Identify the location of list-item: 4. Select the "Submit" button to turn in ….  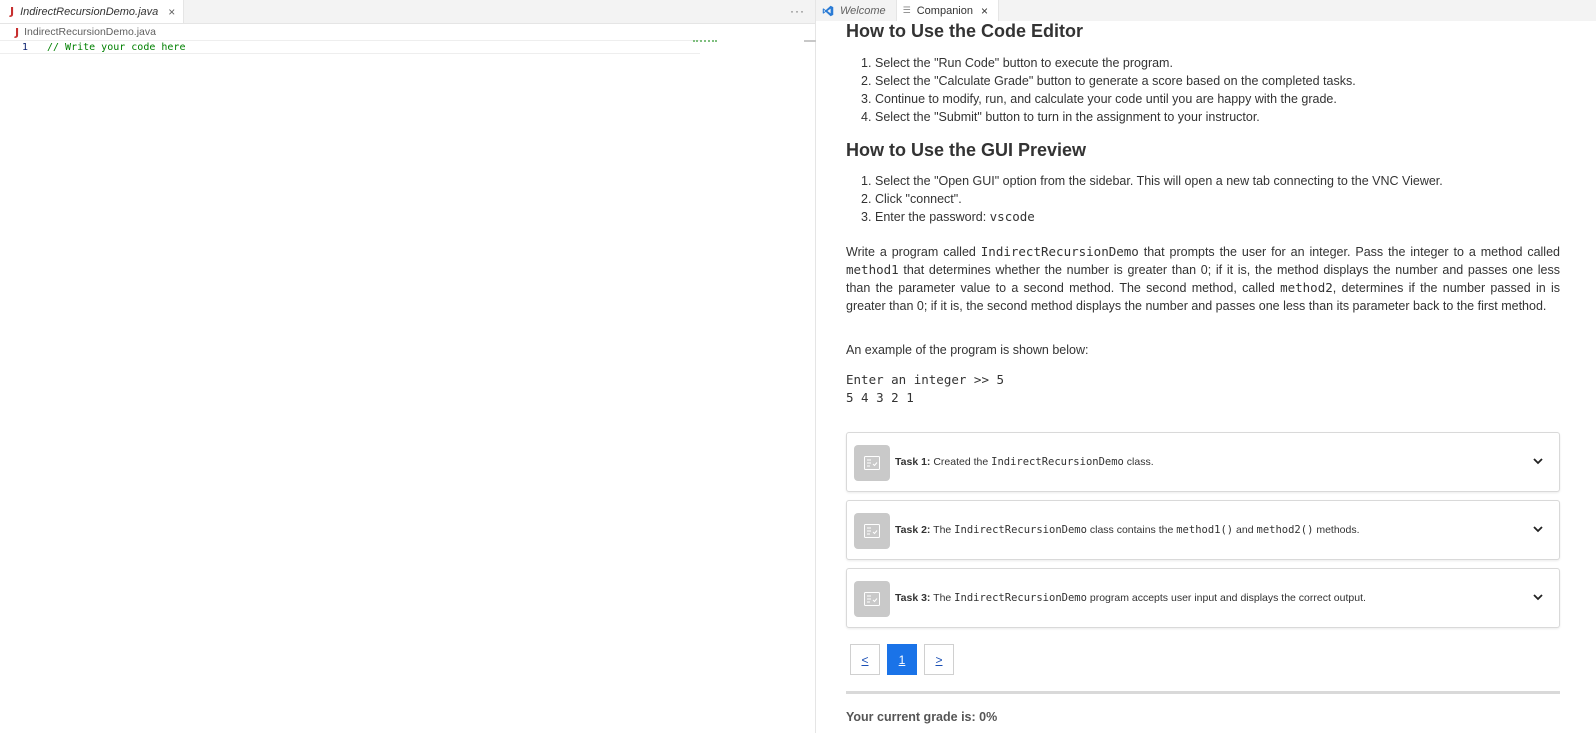
(1060, 117).